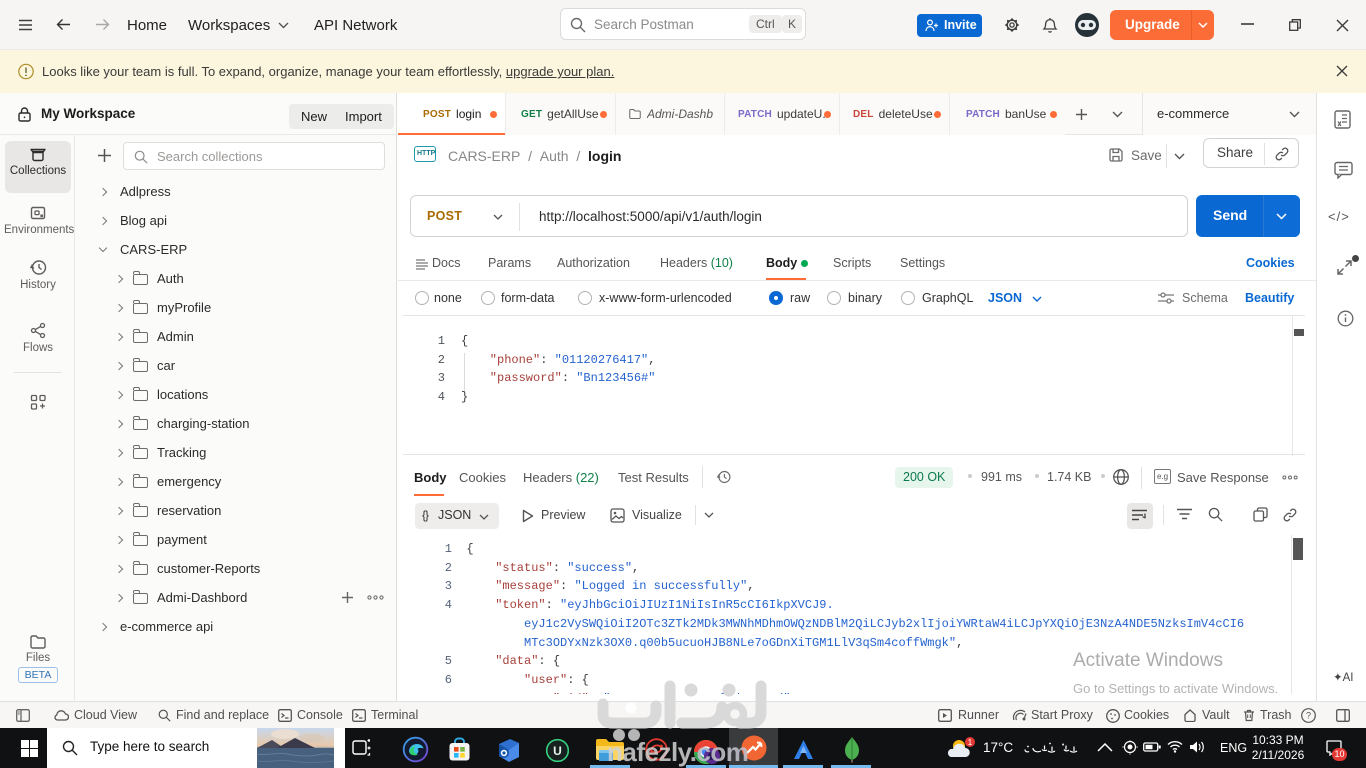  Describe the element at coordinates (970, 742) in the screenshot. I see `svg-text: 1` at that location.